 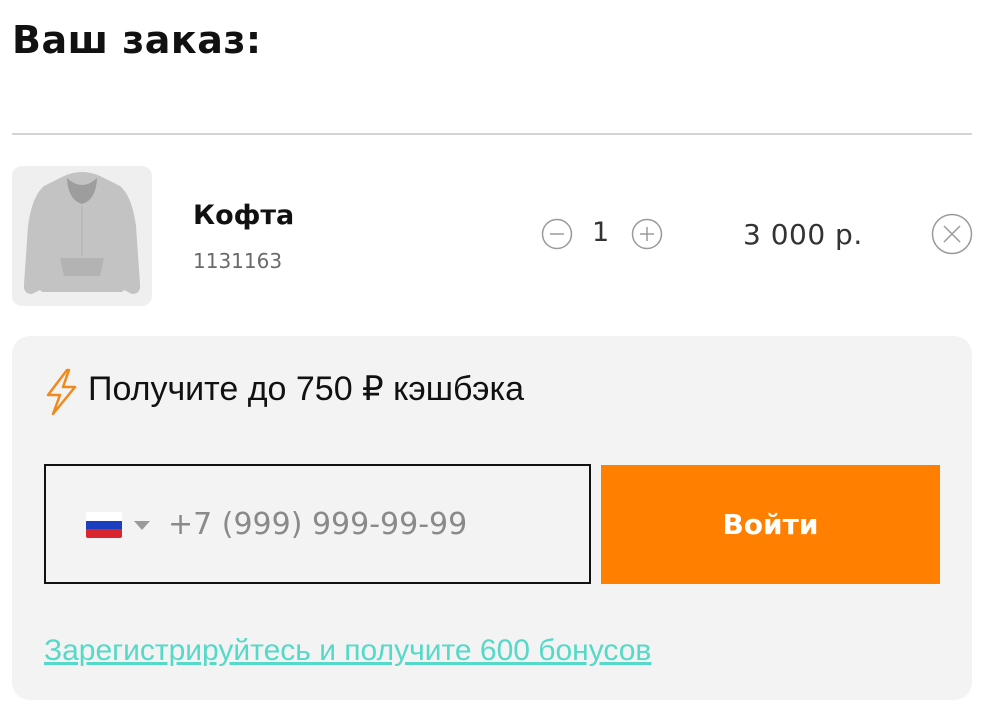 I want to click on minus-circle-icon, so click(x=557, y=234).